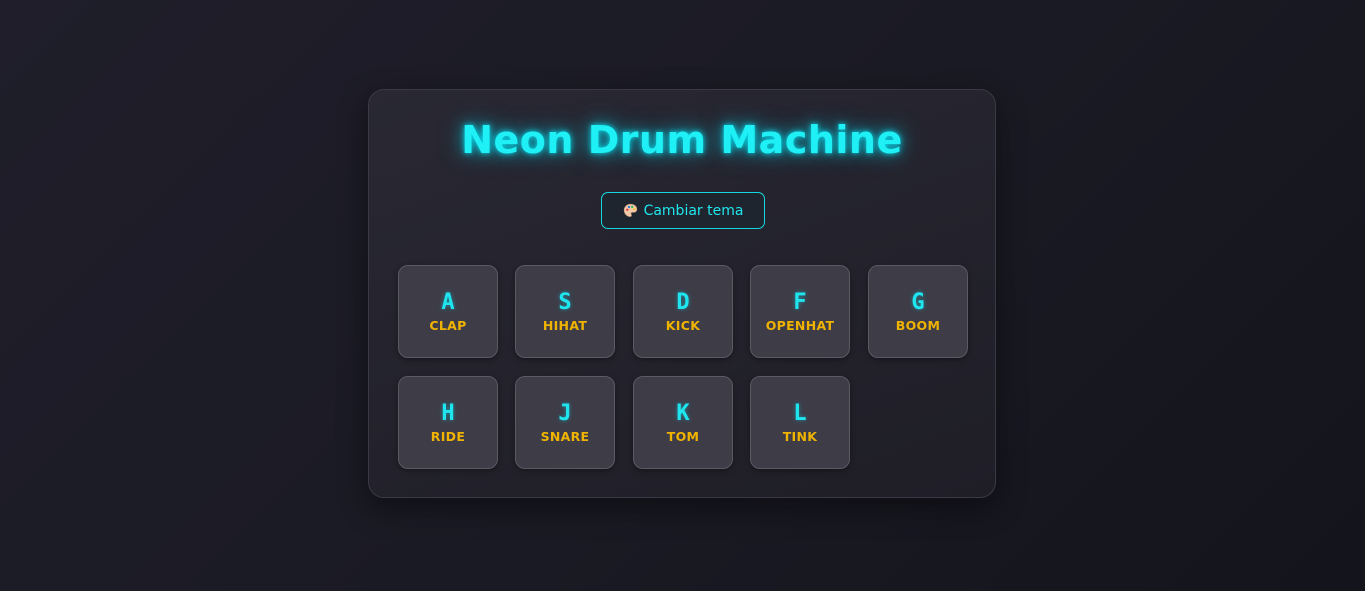 The image size is (1365, 591). Describe the element at coordinates (448, 436) in the screenshot. I see `pad-sound-label: ride` at that location.